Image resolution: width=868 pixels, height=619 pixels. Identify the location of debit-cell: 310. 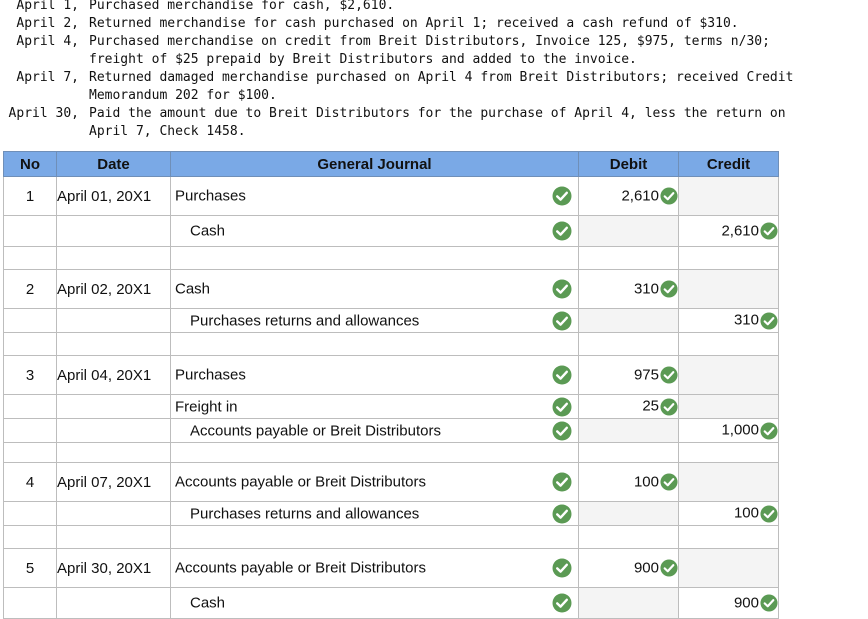
(628, 289).